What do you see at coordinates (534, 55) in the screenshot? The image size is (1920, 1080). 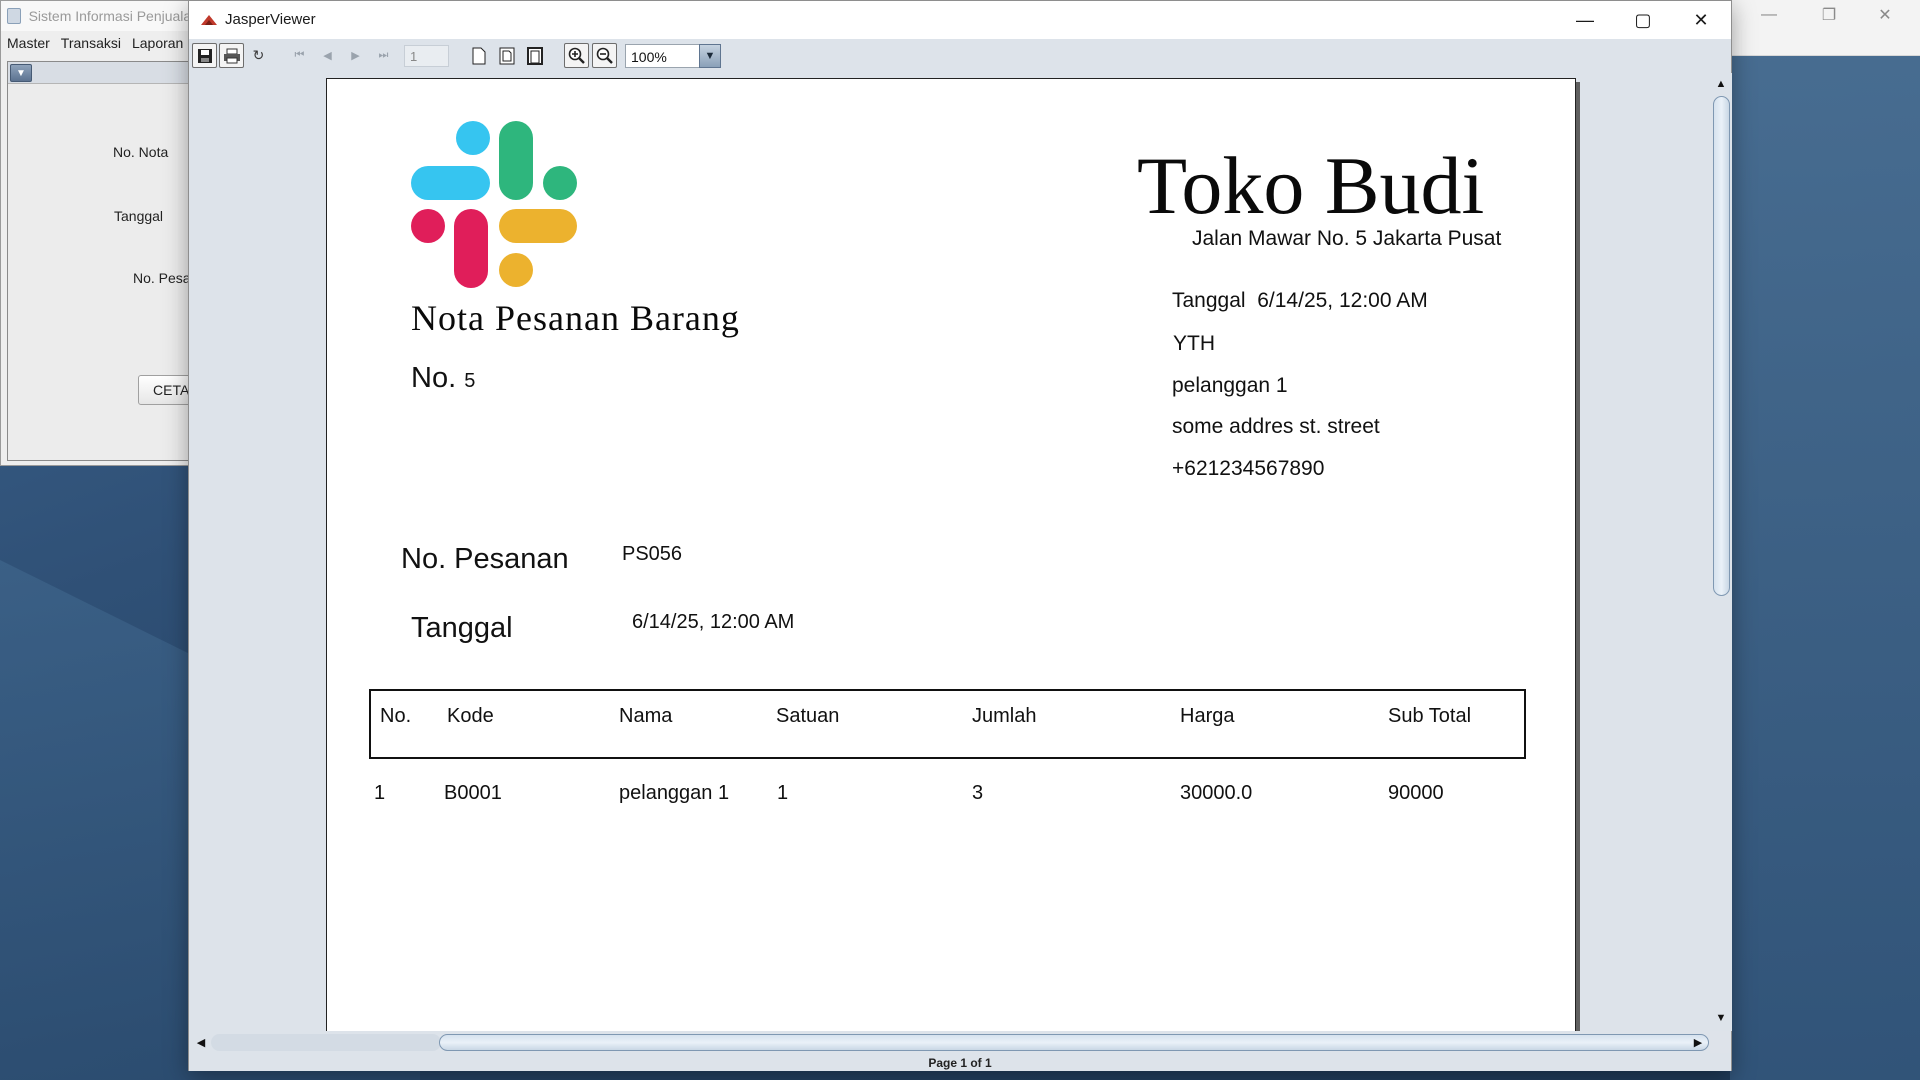 I see `fit-width-icon` at bounding box center [534, 55].